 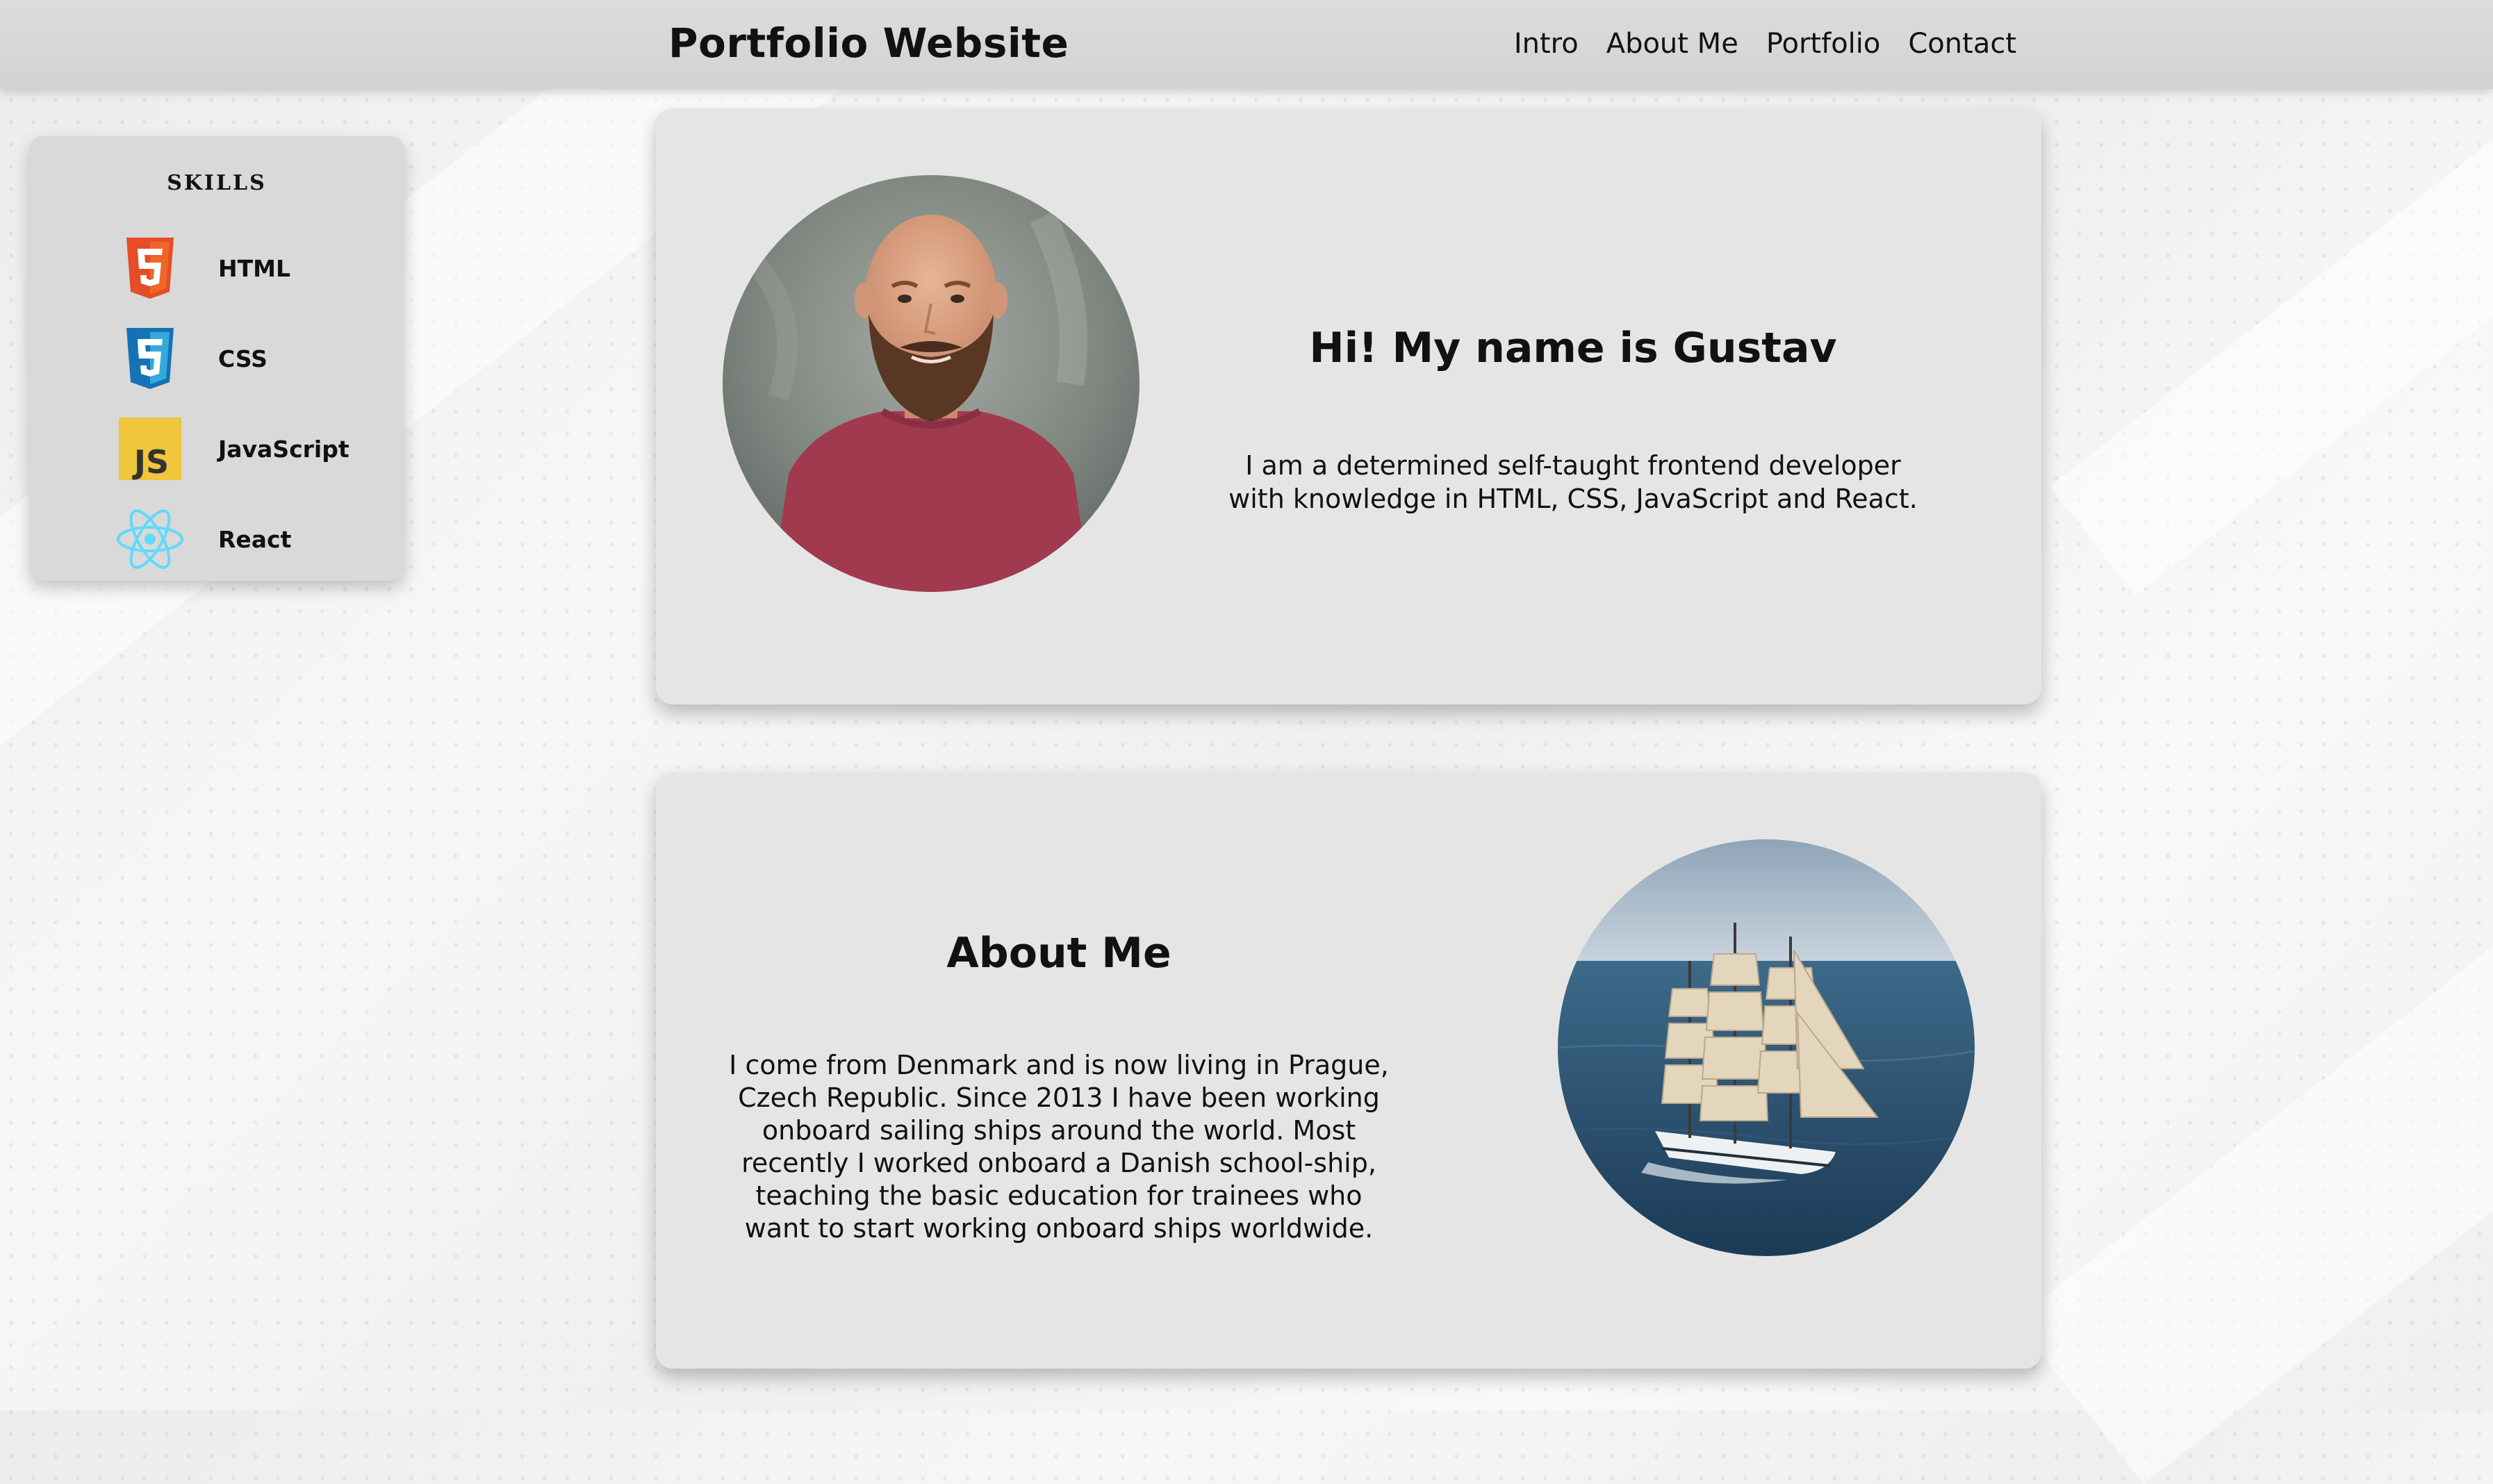 What do you see at coordinates (243, 358) in the screenshot?
I see `skill-label-css: CSS` at bounding box center [243, 358].